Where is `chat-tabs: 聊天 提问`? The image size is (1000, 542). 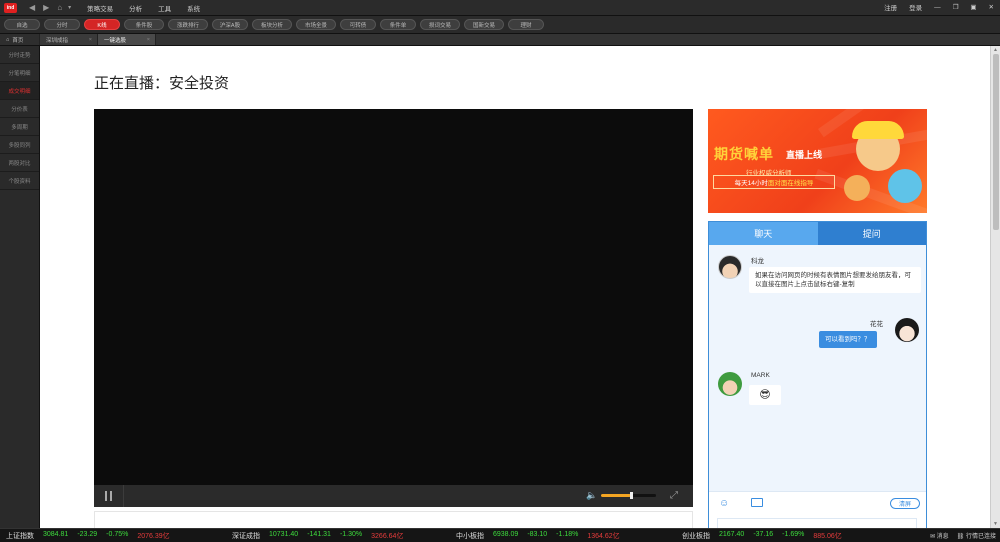 chat-tabs: 聊天 提问 is located at coordinates (817, 233).